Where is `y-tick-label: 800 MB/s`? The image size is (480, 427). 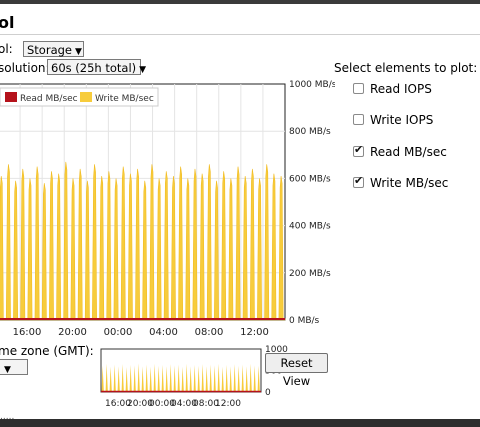 y-tick-label: 800 MB/s is located at coordinates (310, 132).